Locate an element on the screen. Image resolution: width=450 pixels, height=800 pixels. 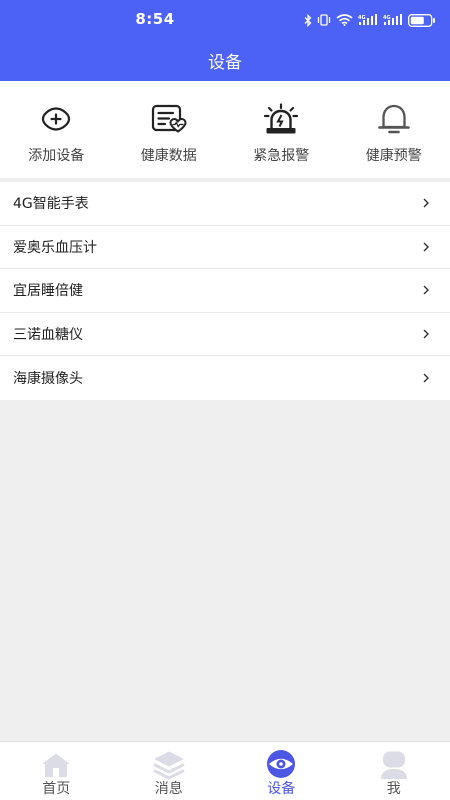
device-item: 三诺血糖仪 is located at coordinates (225, 334).